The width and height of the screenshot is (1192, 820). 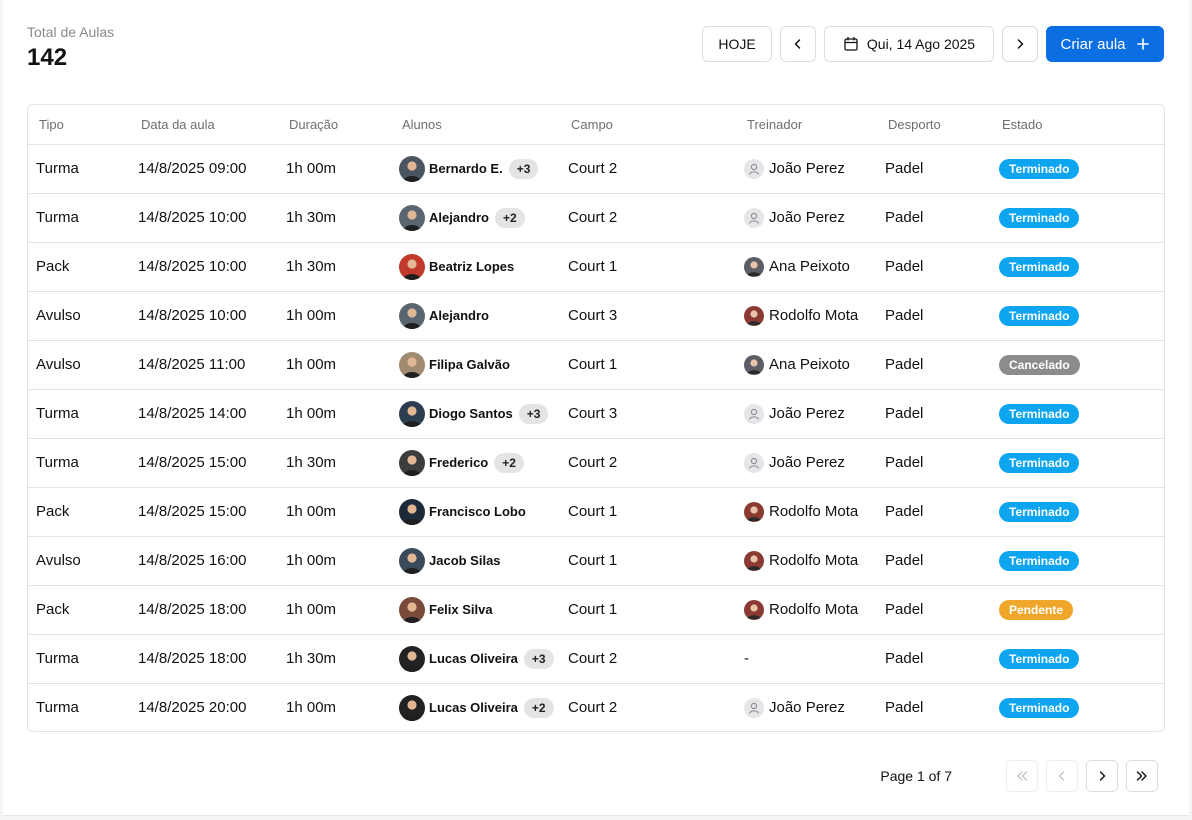 What do you see at coordinates (79, 169) in the screenshot?
I see `cell-type: Turma` at bounding box center [79, 169].